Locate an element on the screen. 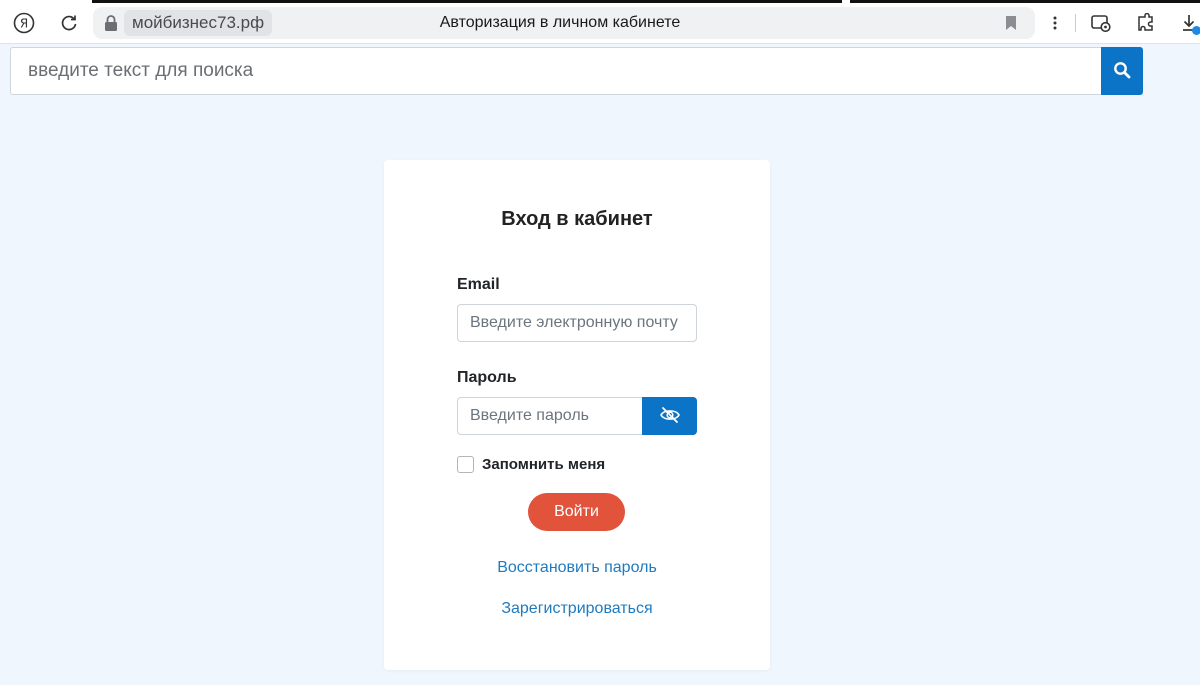 The image size is (1200, 685). restore-password-link: Восстановить пароль is located at coordinates (577, 568).